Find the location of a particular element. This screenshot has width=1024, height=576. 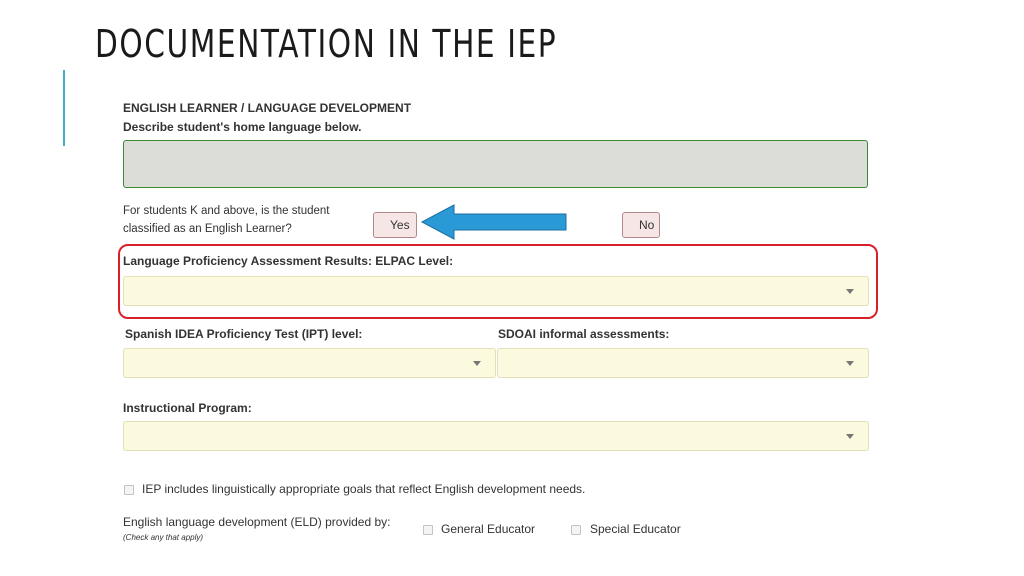

section-instruction: Describe student's home language below. is located at coordinates (242, 127).